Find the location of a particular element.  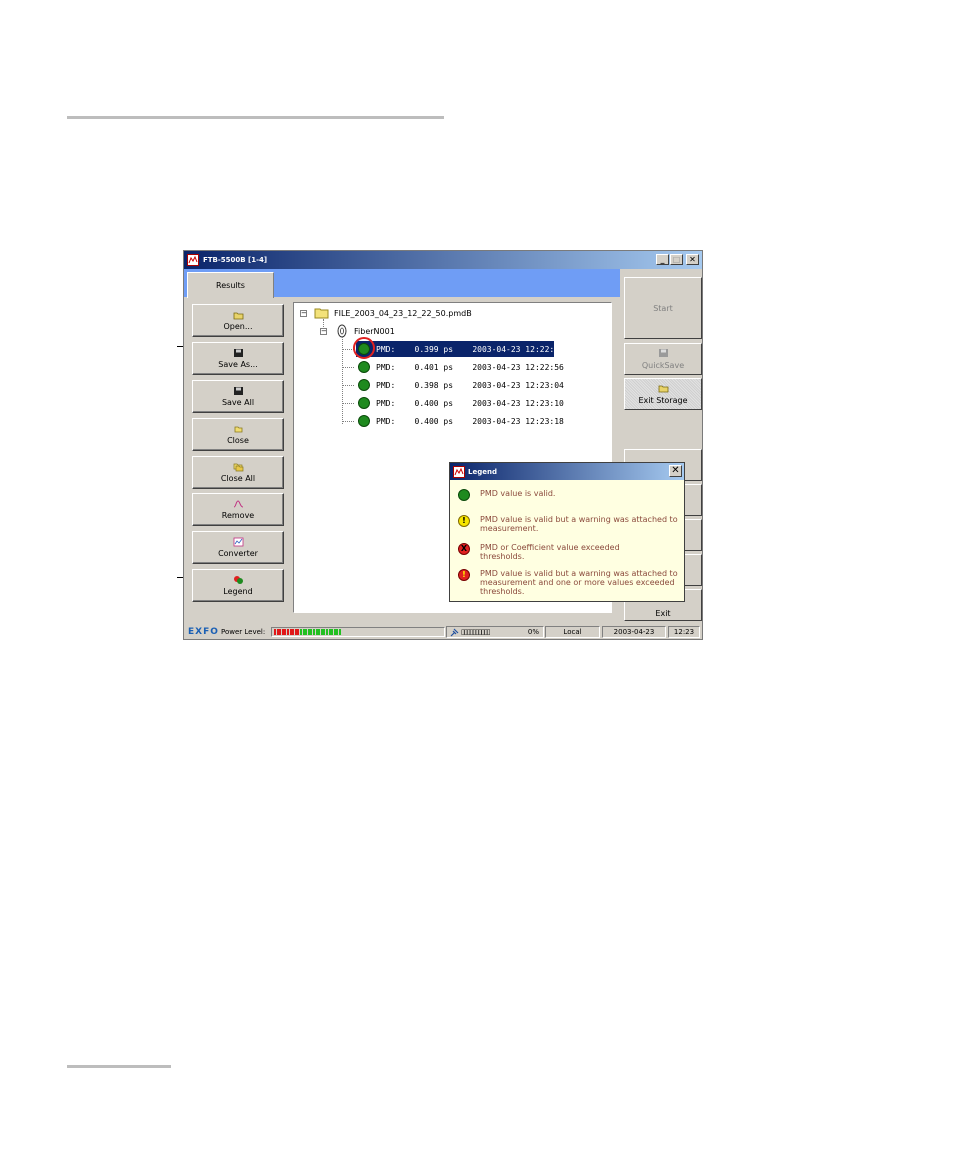

fiber-node: FiberN001 is located at coordinates (374, 331).